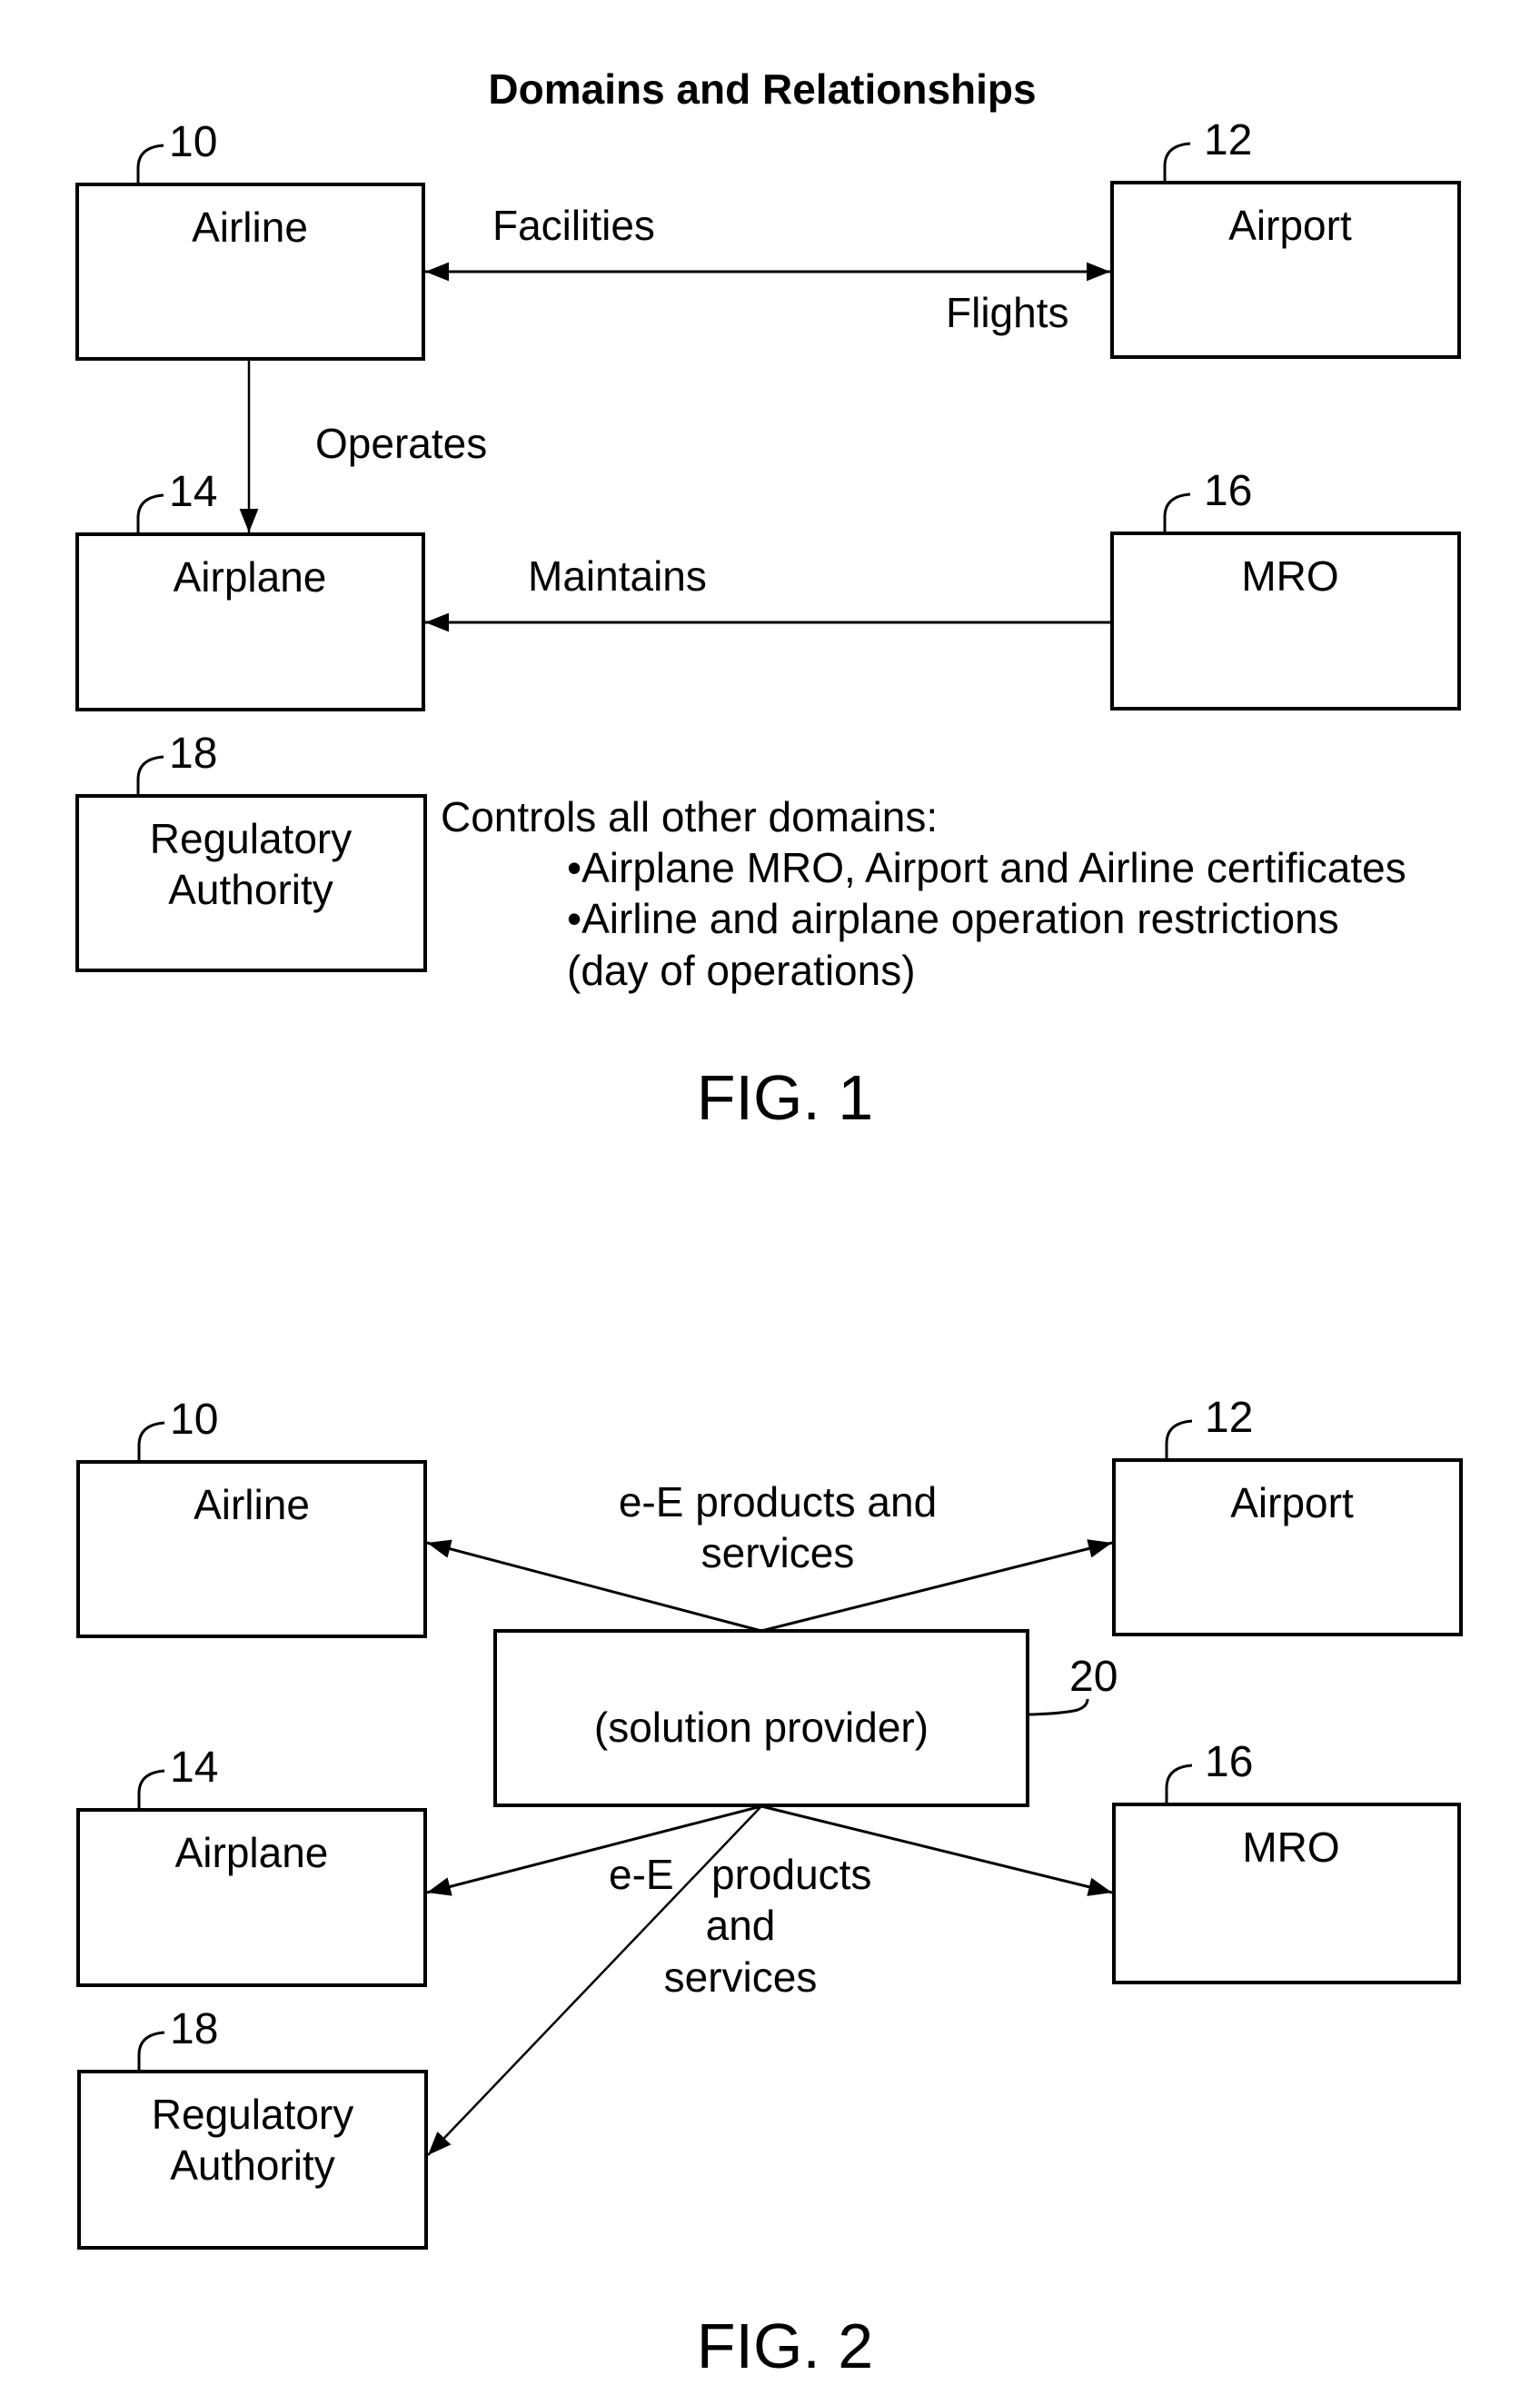 The height and width of the screenshot is (2405, 1540). I want to click on lower-products-label-line2: and, so click(741, 1925).